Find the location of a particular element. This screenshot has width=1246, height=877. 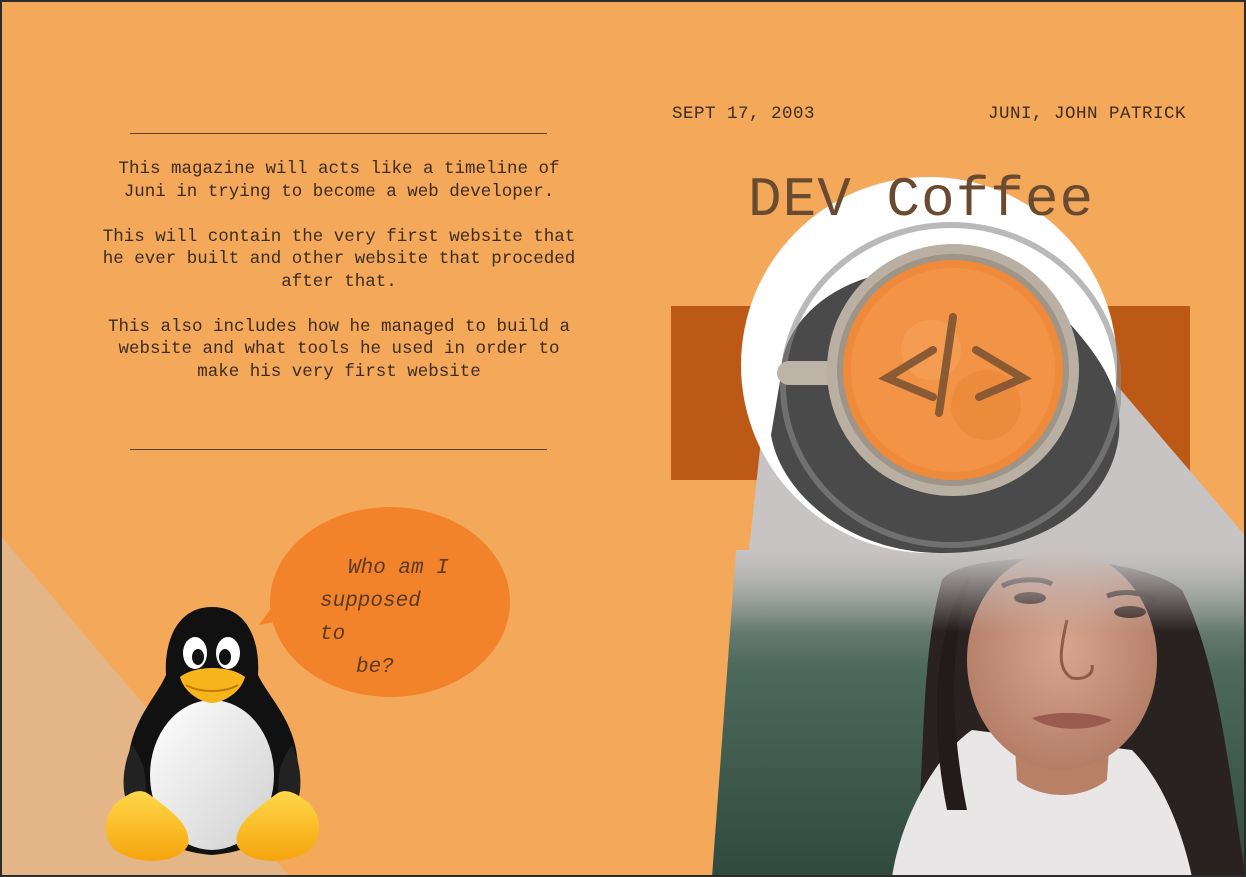

top-divider is located at coordinates (338, 133).